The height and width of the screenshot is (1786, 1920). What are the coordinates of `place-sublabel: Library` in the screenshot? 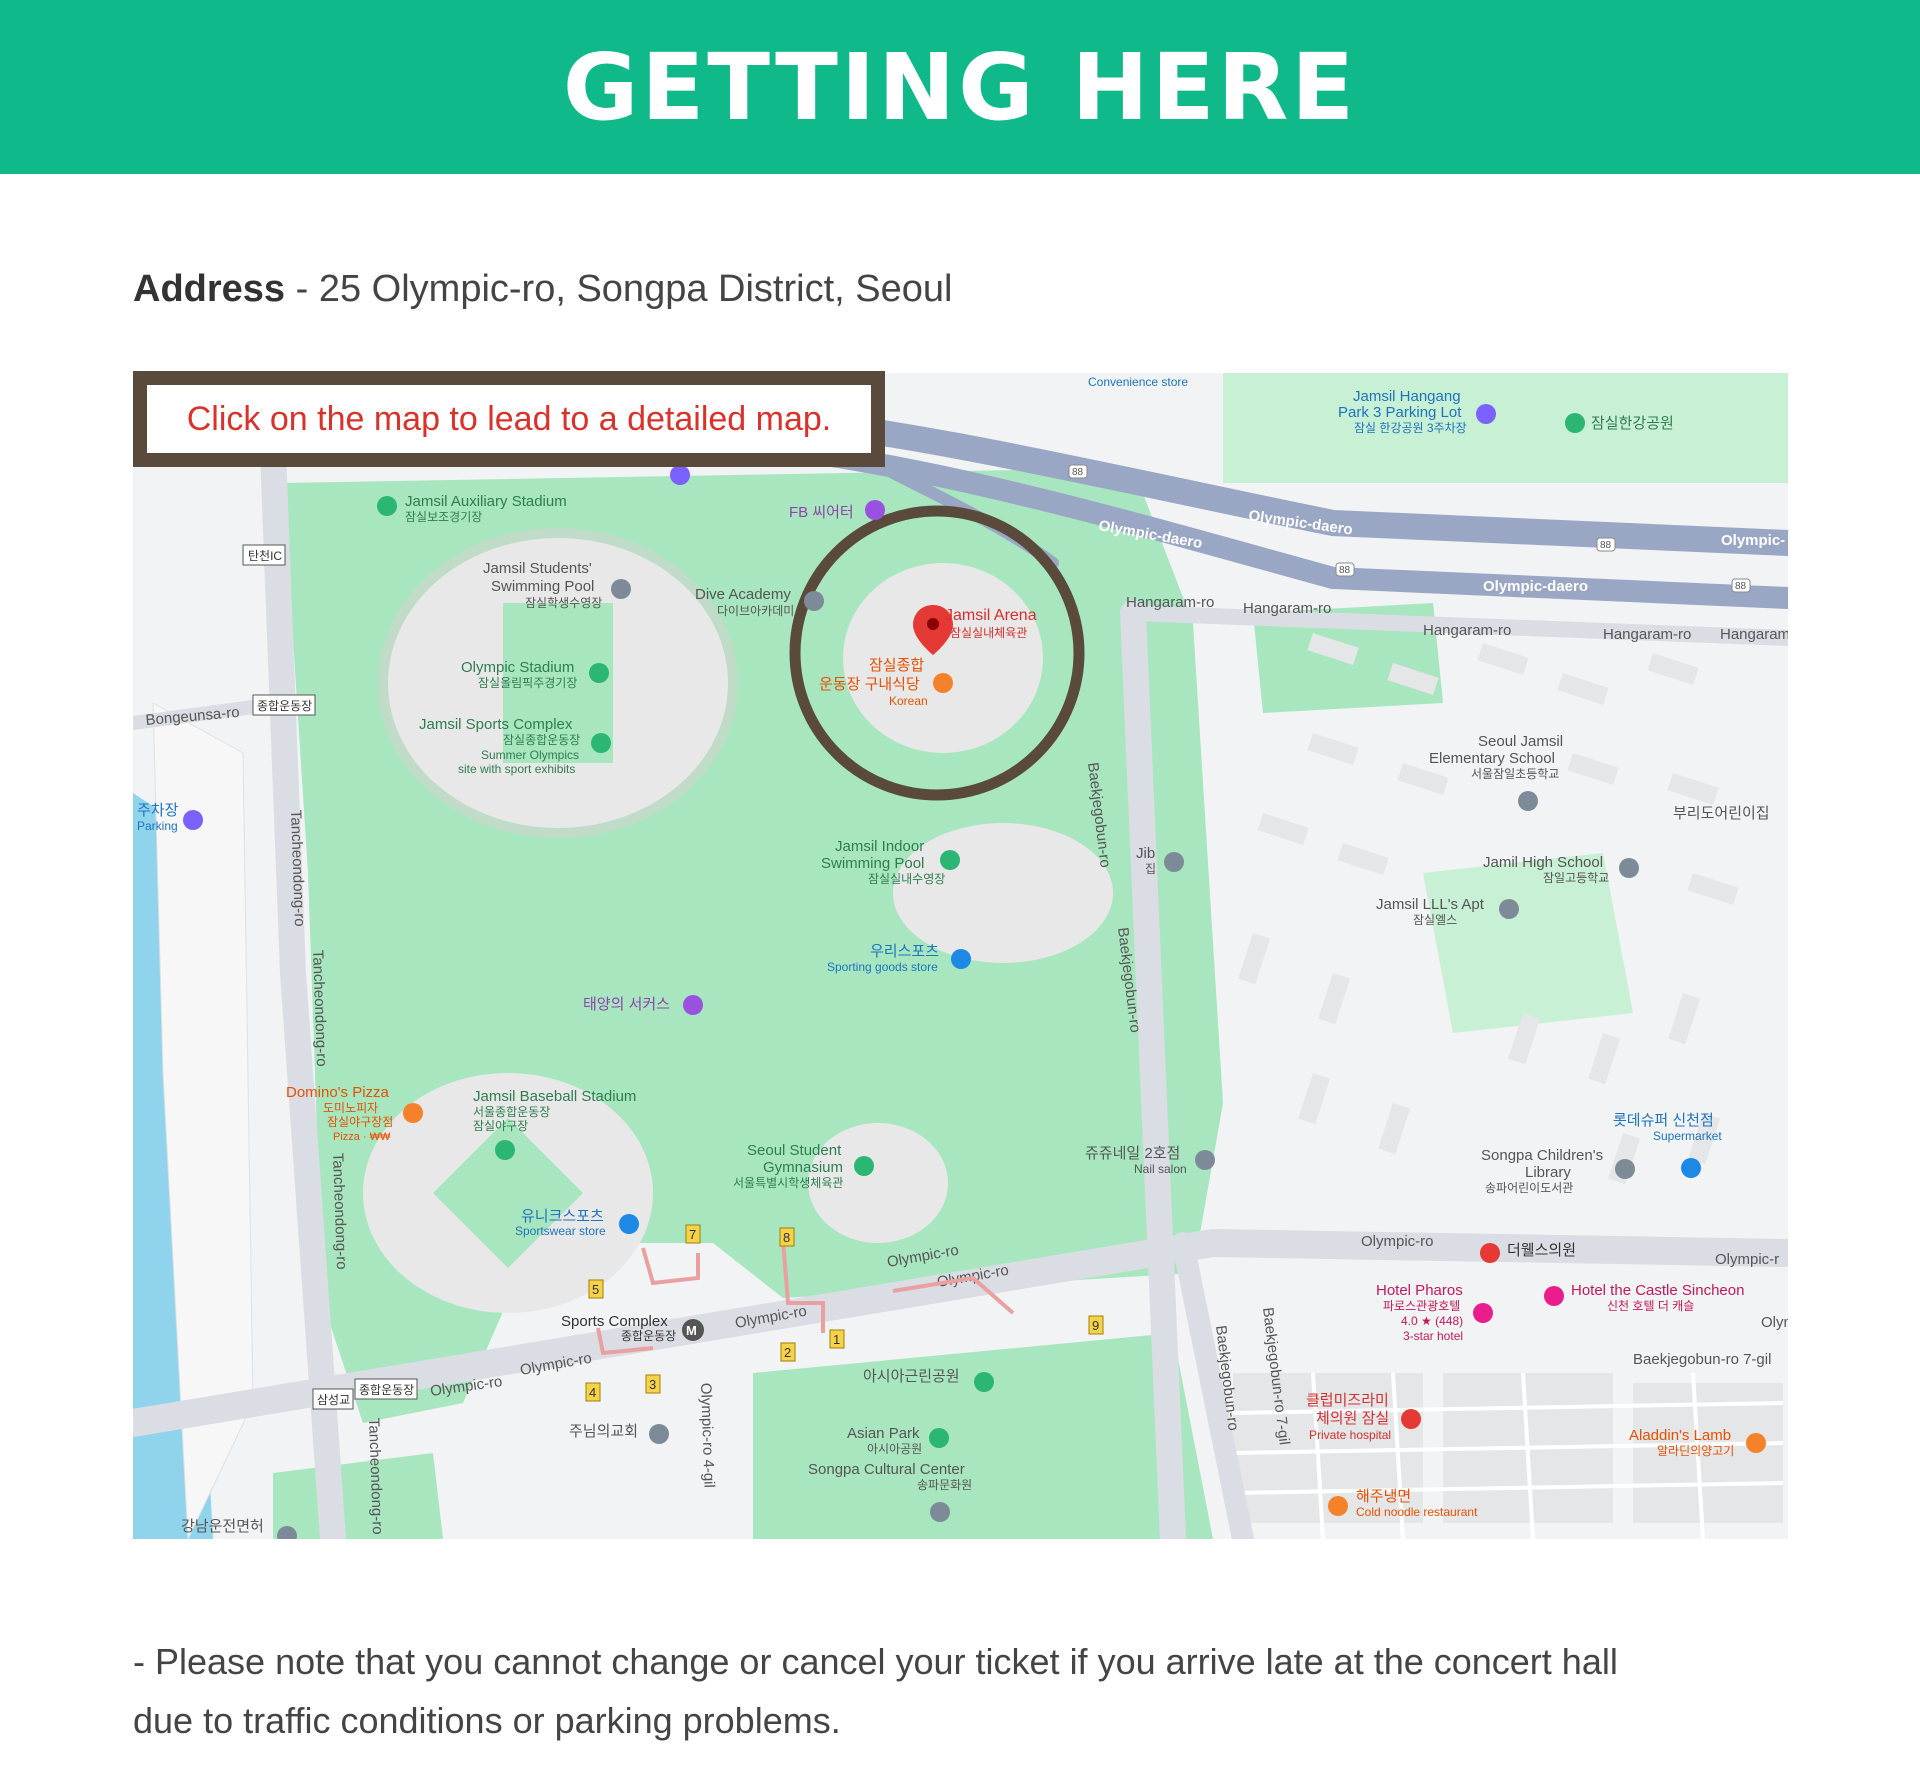 It's located at (1548, 1172).